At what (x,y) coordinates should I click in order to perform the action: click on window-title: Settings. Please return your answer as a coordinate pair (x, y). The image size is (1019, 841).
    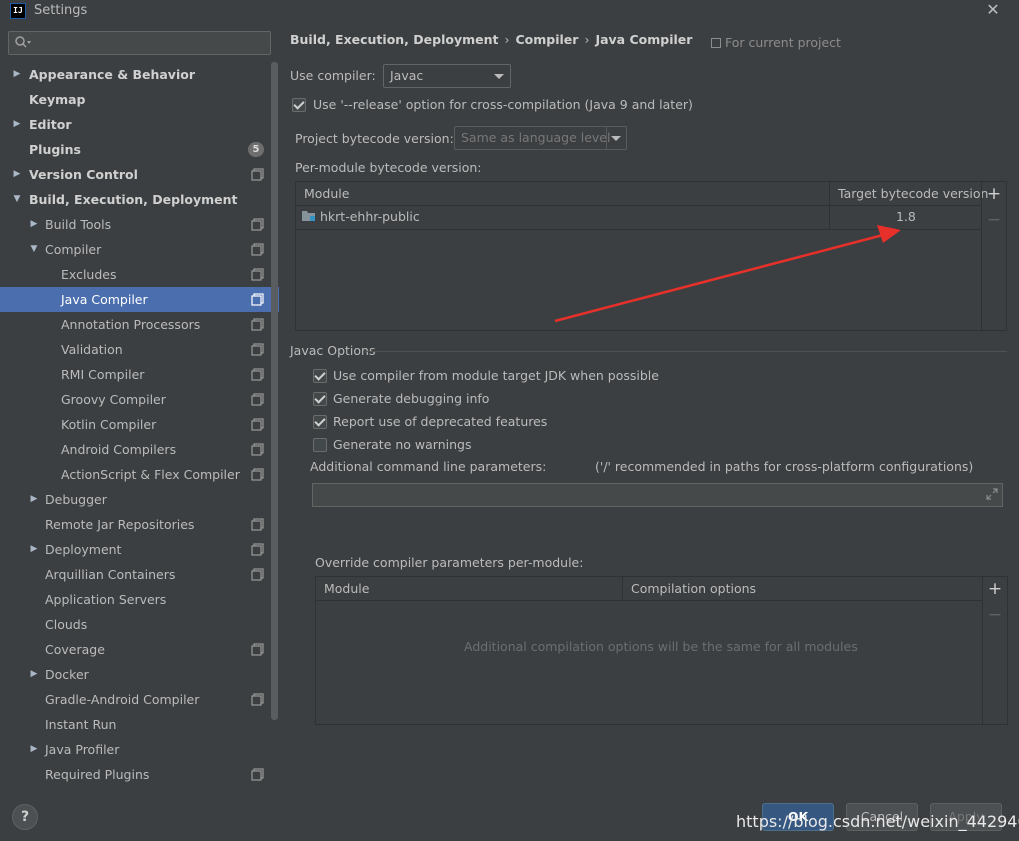
    Looking at the image, I should click on (61, 10).